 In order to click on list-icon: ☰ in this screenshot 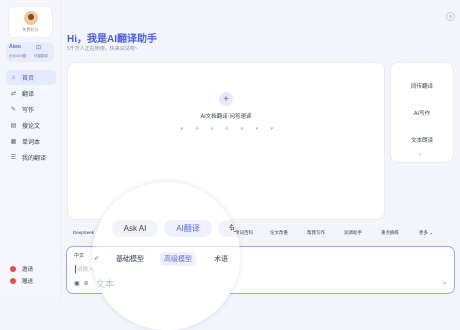, I will do `click(13, 158)`.